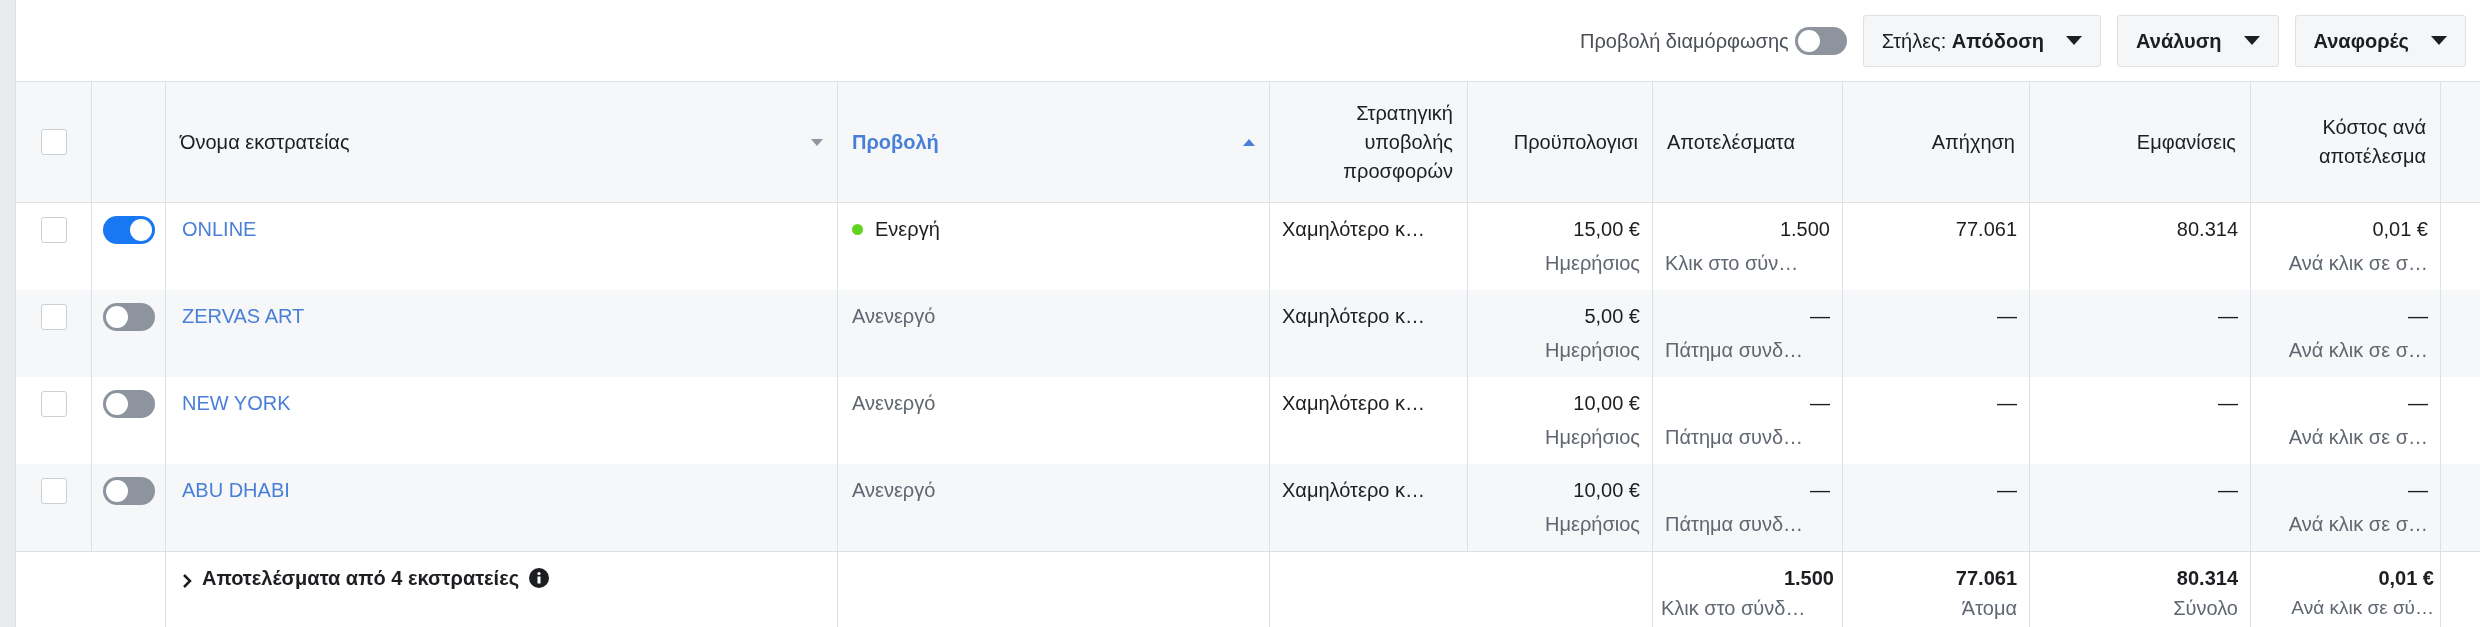 The width and height of the screenshot is (2480, 627). I want to click on column-header: Εμφανίσεις, so click(2140, 142).